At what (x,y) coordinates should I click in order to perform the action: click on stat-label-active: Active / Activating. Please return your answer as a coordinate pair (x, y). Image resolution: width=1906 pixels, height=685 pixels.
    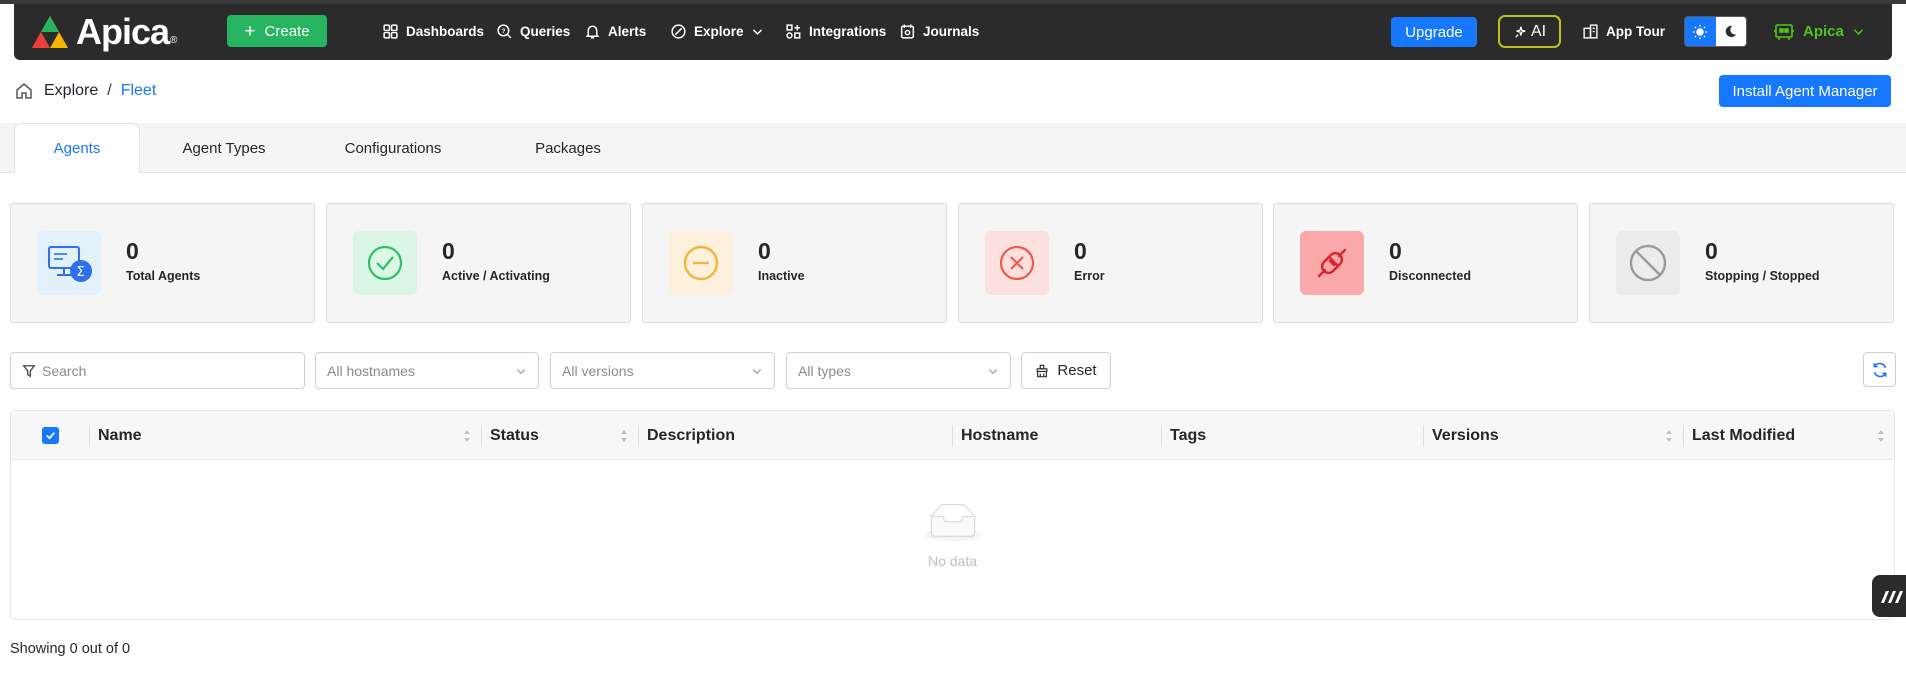
    Looking at the image, I should click on (496, 276).